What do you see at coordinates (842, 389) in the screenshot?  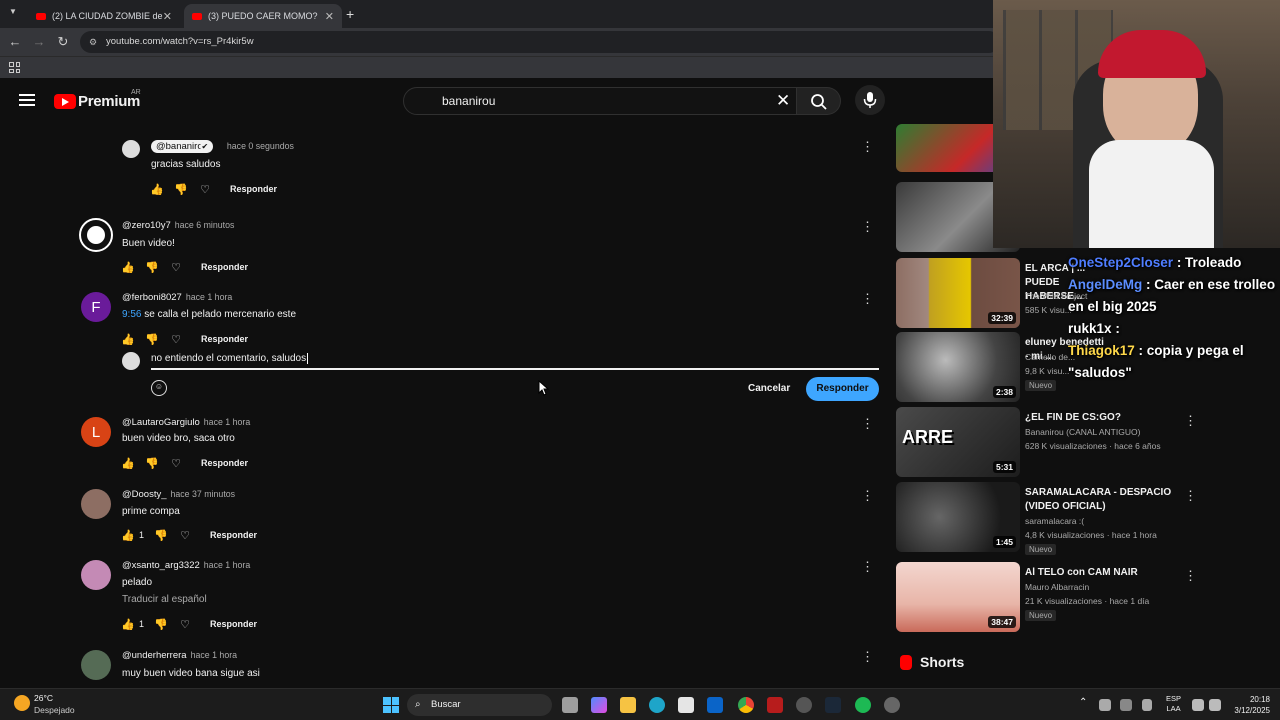 I see `submit-reply-button: Responder` at bounding box center [842, 389].